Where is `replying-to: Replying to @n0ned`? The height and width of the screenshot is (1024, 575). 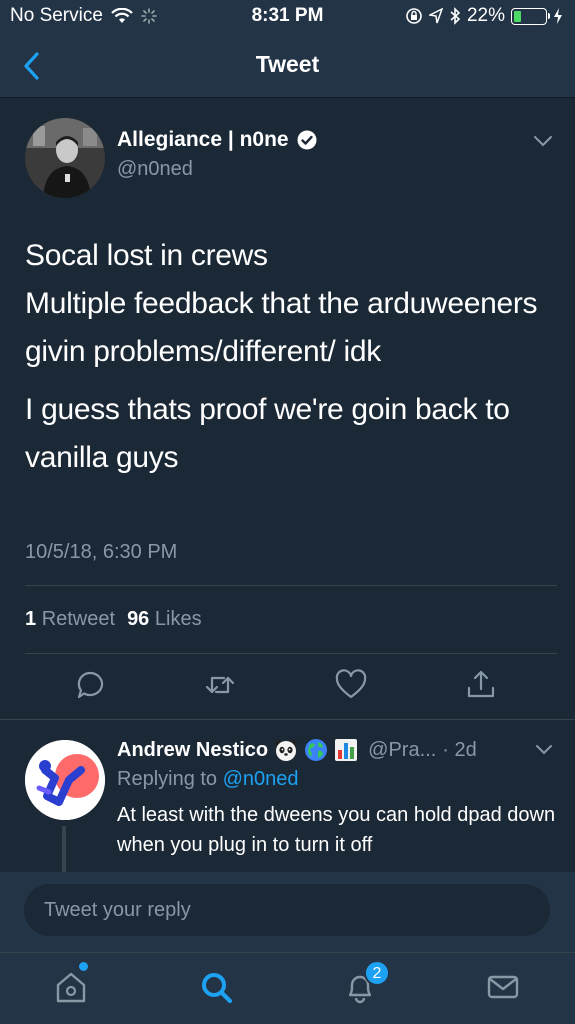
replying-to: Replying to @n0ned is located at coordinates (208, 779).